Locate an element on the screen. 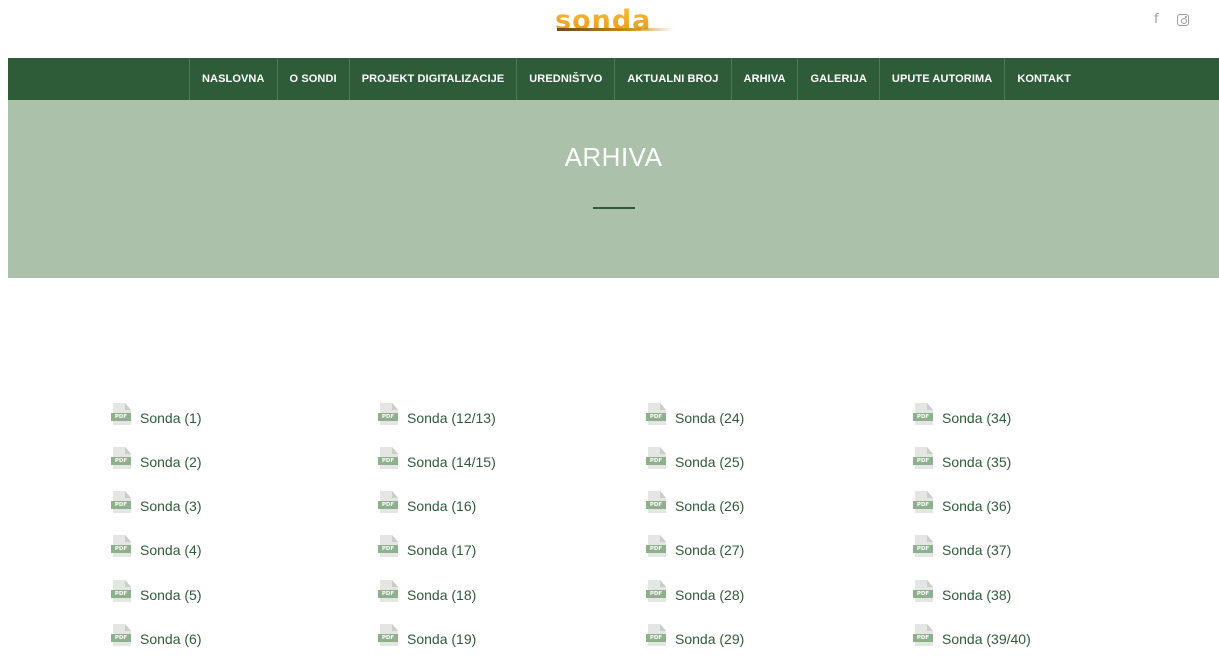 Image resolution: width=1219 pixels, height=672 pixels. archive-issue-link: Sonda (39/40) is located at coordinates (986, 639).